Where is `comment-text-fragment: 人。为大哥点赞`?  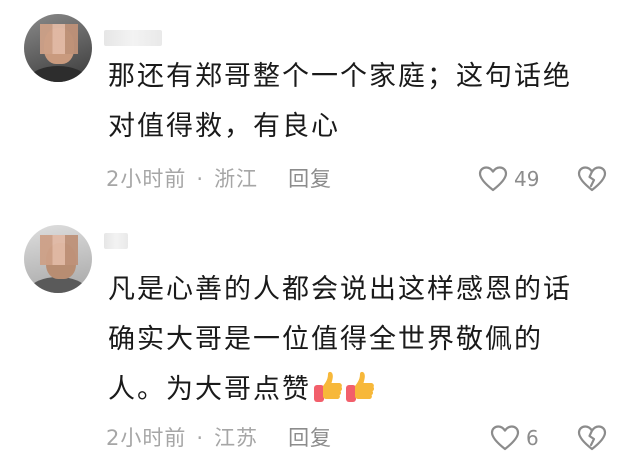
comment-text-fragment: 人。为大哥点赞 is located at coordinates (209, 389).